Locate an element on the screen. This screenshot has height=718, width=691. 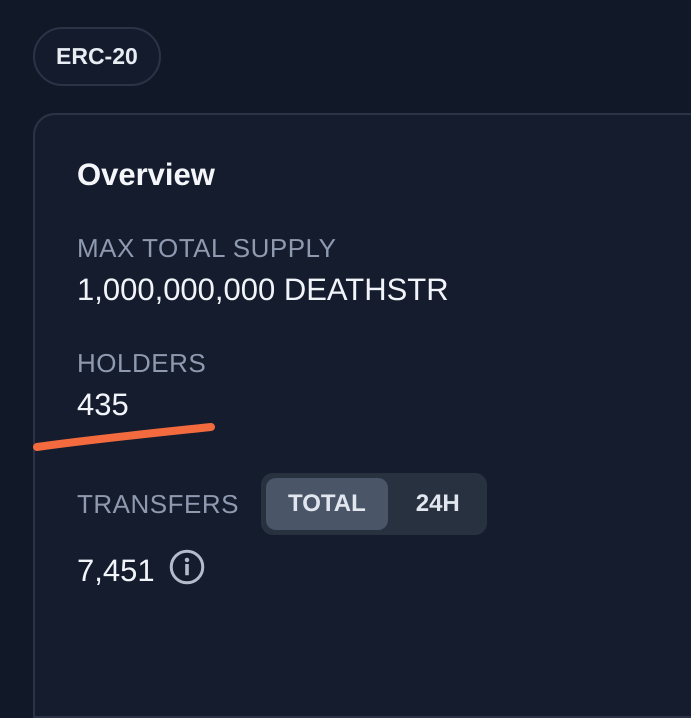
toggle-option: 24H is located at coordinates (438, 504).